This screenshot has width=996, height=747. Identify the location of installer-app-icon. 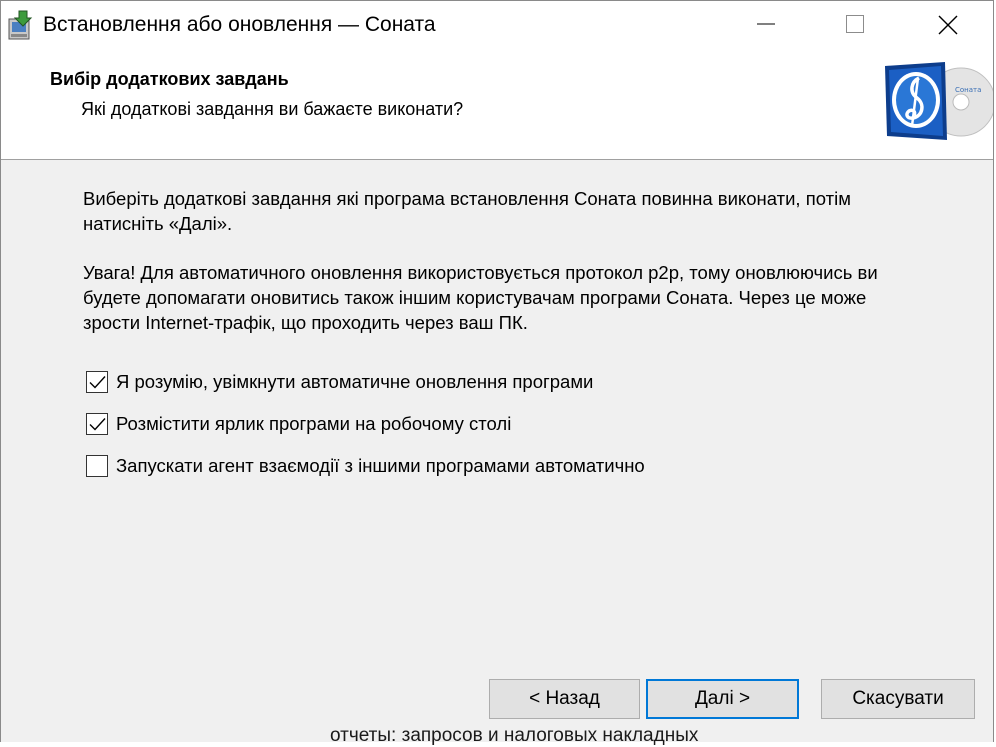
(22, 25).